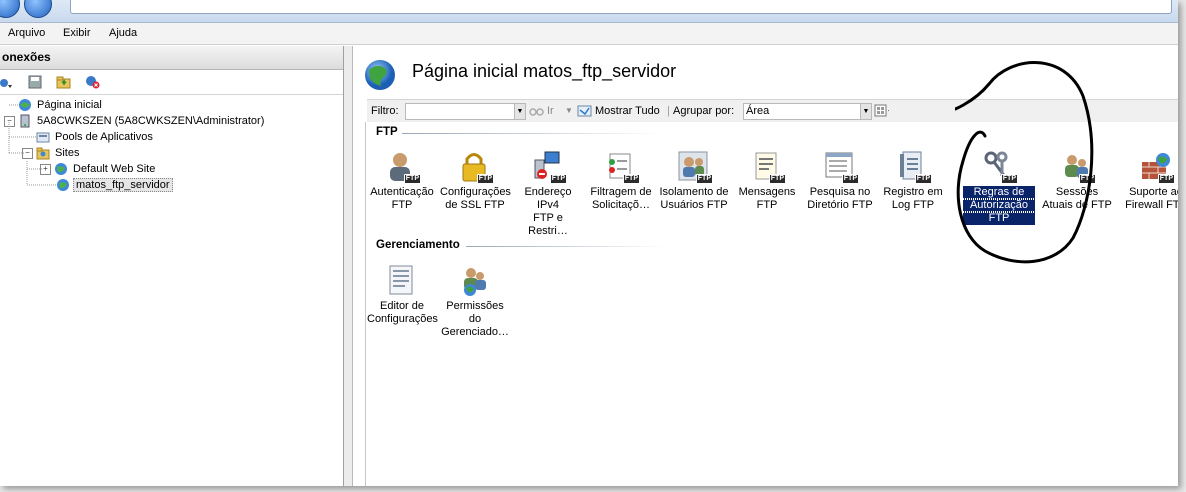  What do you see at coordinates (840, 205) in the screenshot?
I see `feature-label: Diretório FTP` at bounding box center [840, 205].